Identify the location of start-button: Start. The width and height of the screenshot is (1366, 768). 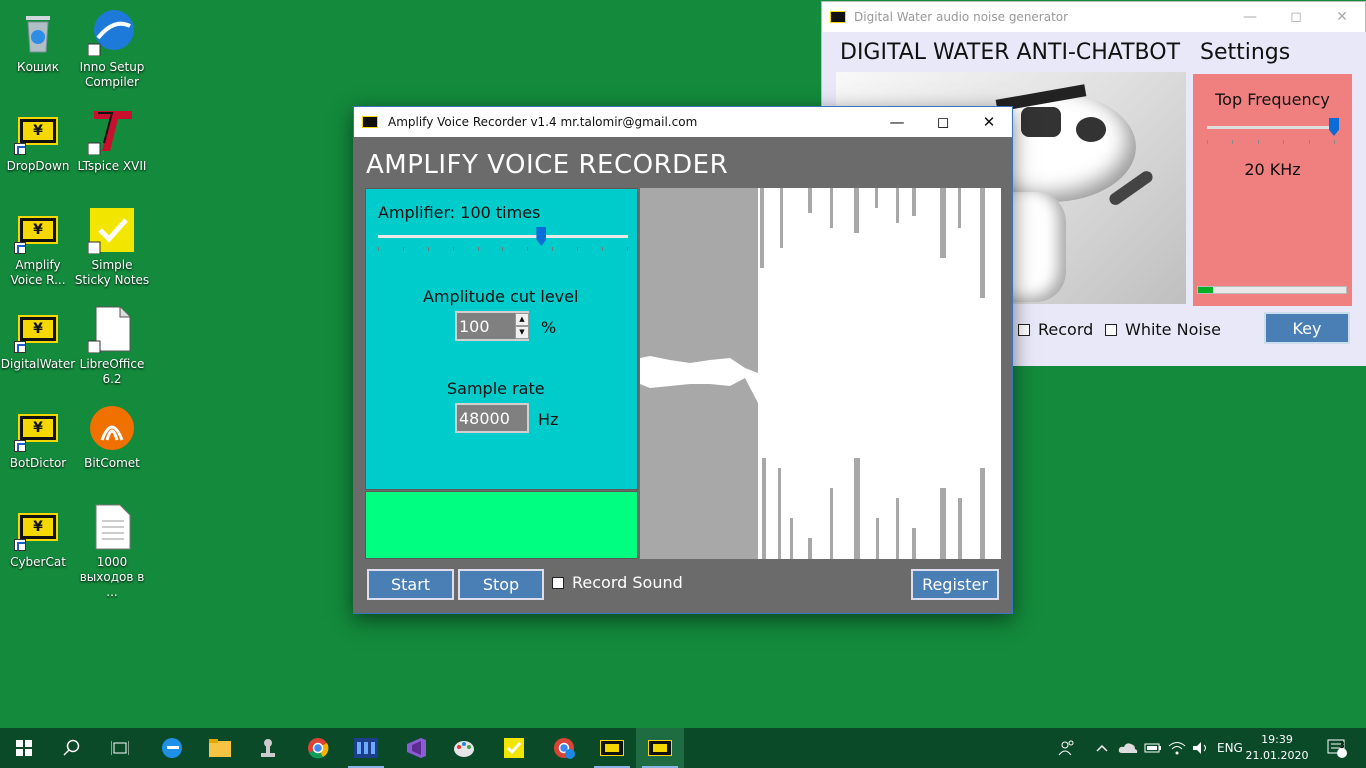
(410, 584).